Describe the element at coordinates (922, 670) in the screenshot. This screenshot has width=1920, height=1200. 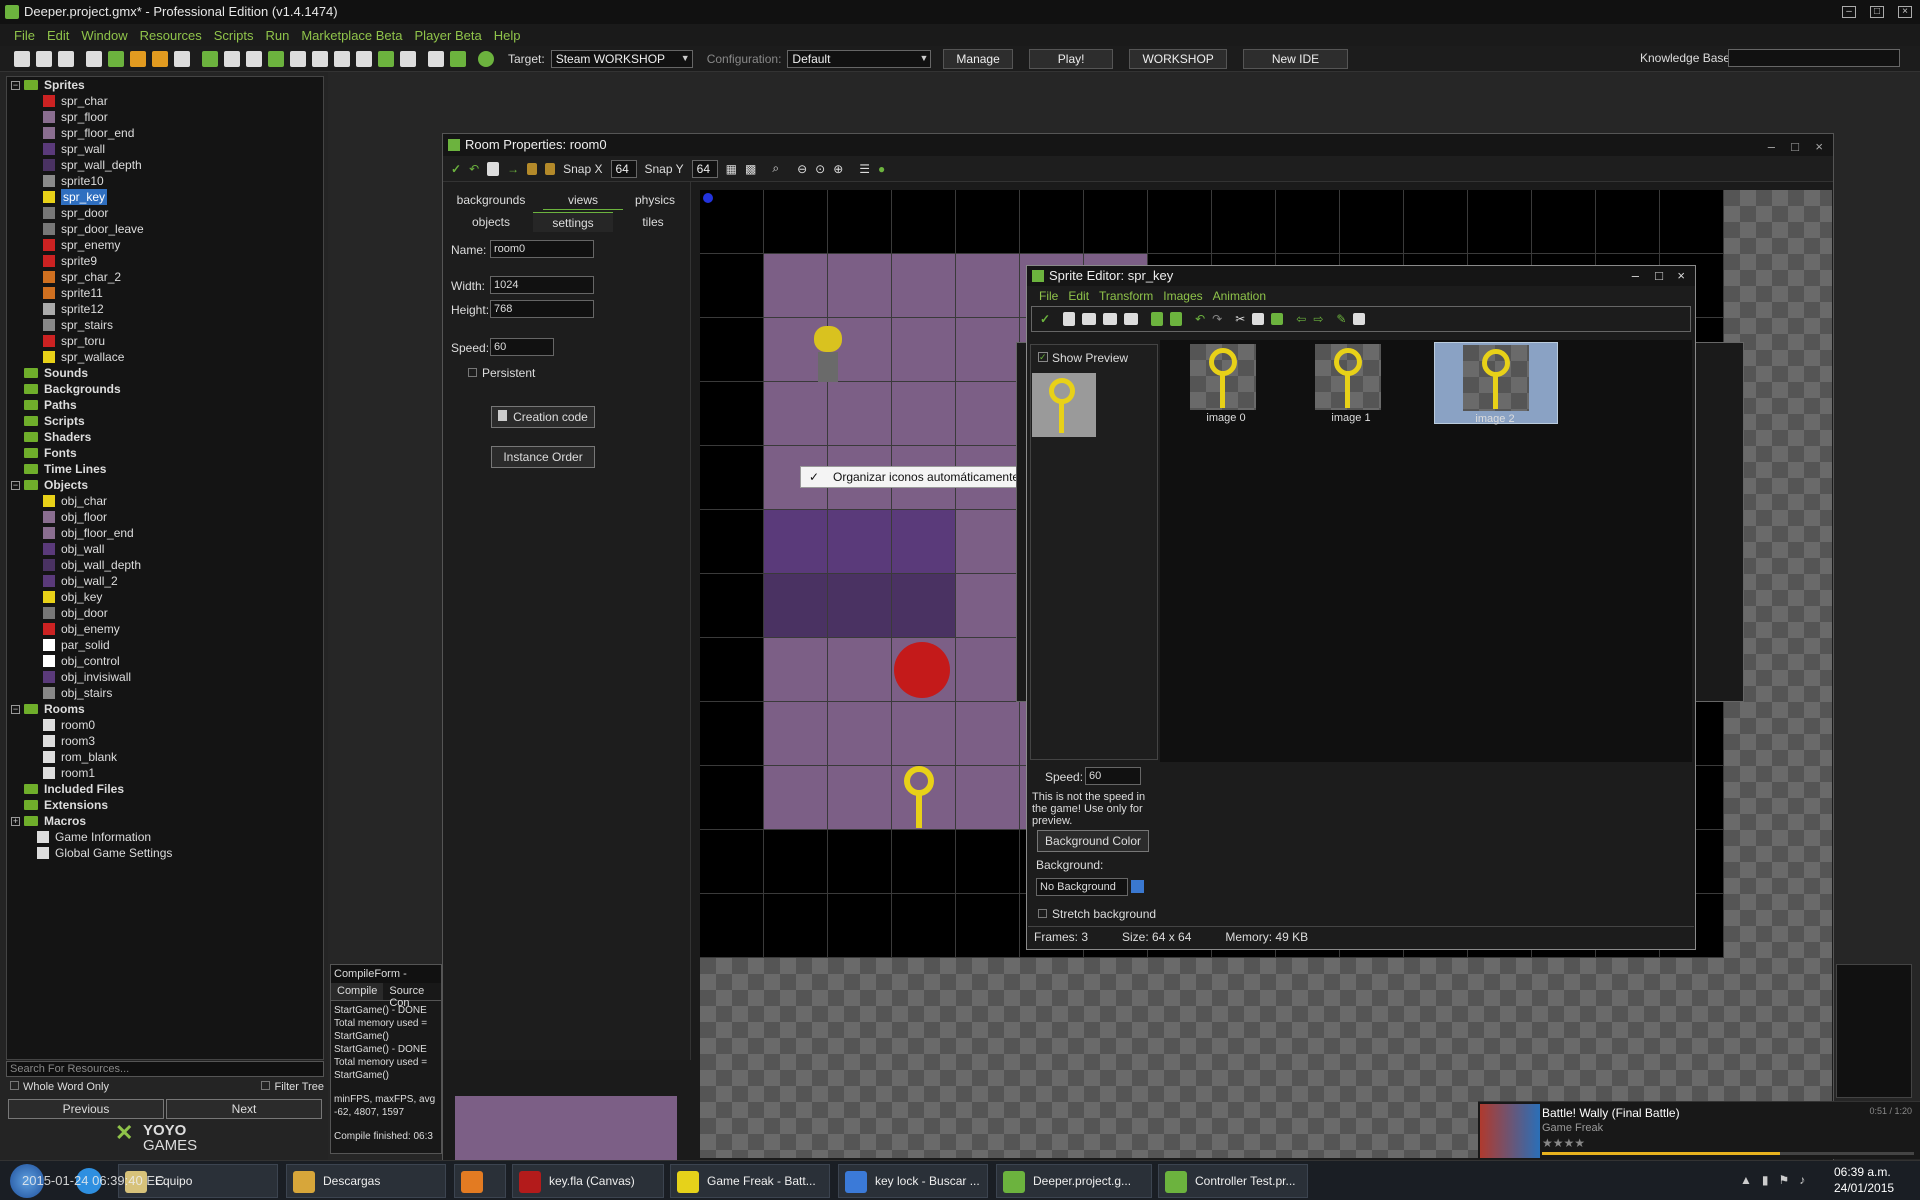
I see `enemy-instance` at that location.